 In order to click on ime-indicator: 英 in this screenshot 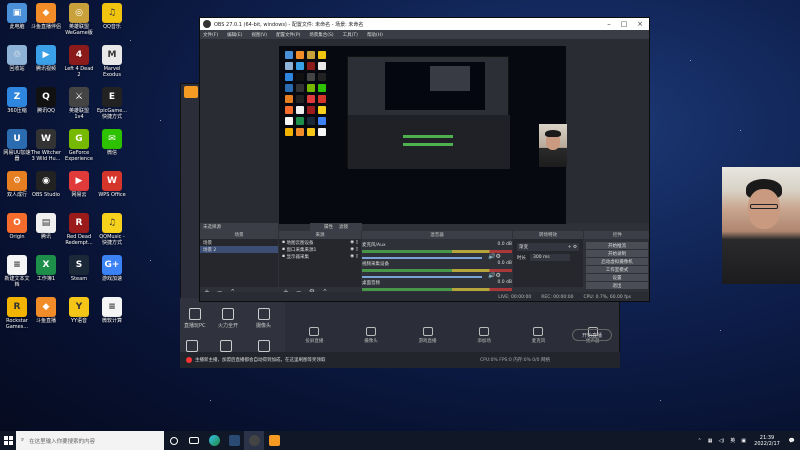, I will do `click(732, 440)`.